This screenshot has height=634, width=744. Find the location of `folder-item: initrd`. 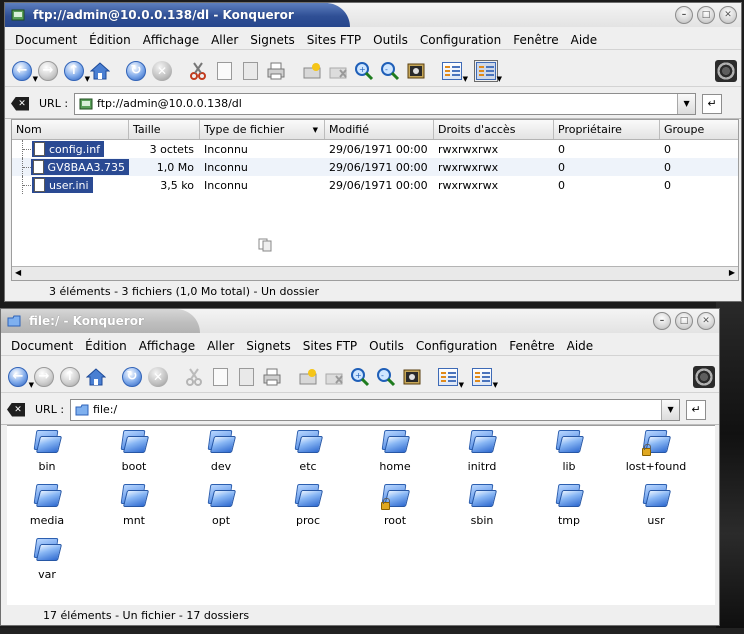

folder-item: initrd is located at coordinates (482, 451).